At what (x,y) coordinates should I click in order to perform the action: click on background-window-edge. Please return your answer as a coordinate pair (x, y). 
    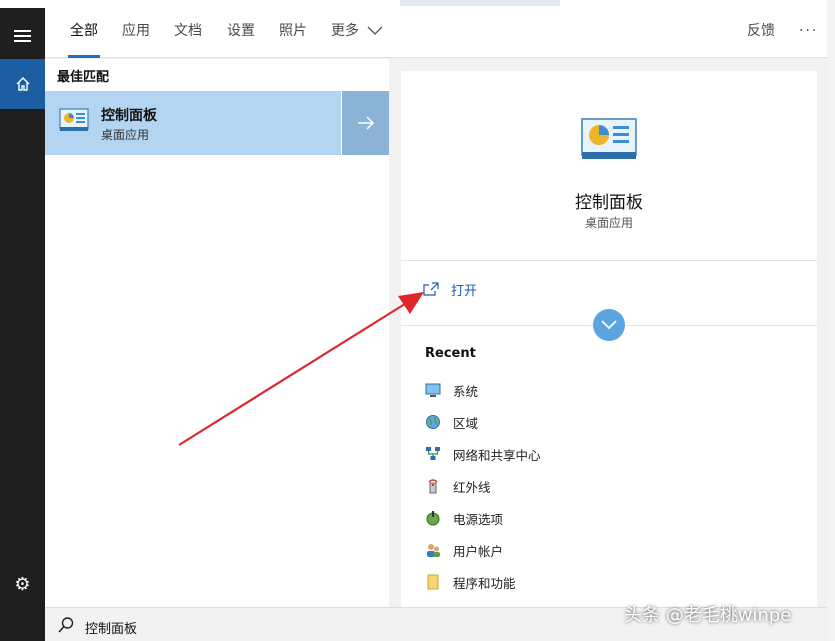
    Looking at the image, I should click on (831, 320).